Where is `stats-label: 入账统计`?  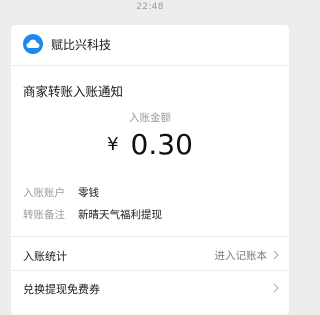
stats-label: 入账统计 is located at coordinates (45, 256).